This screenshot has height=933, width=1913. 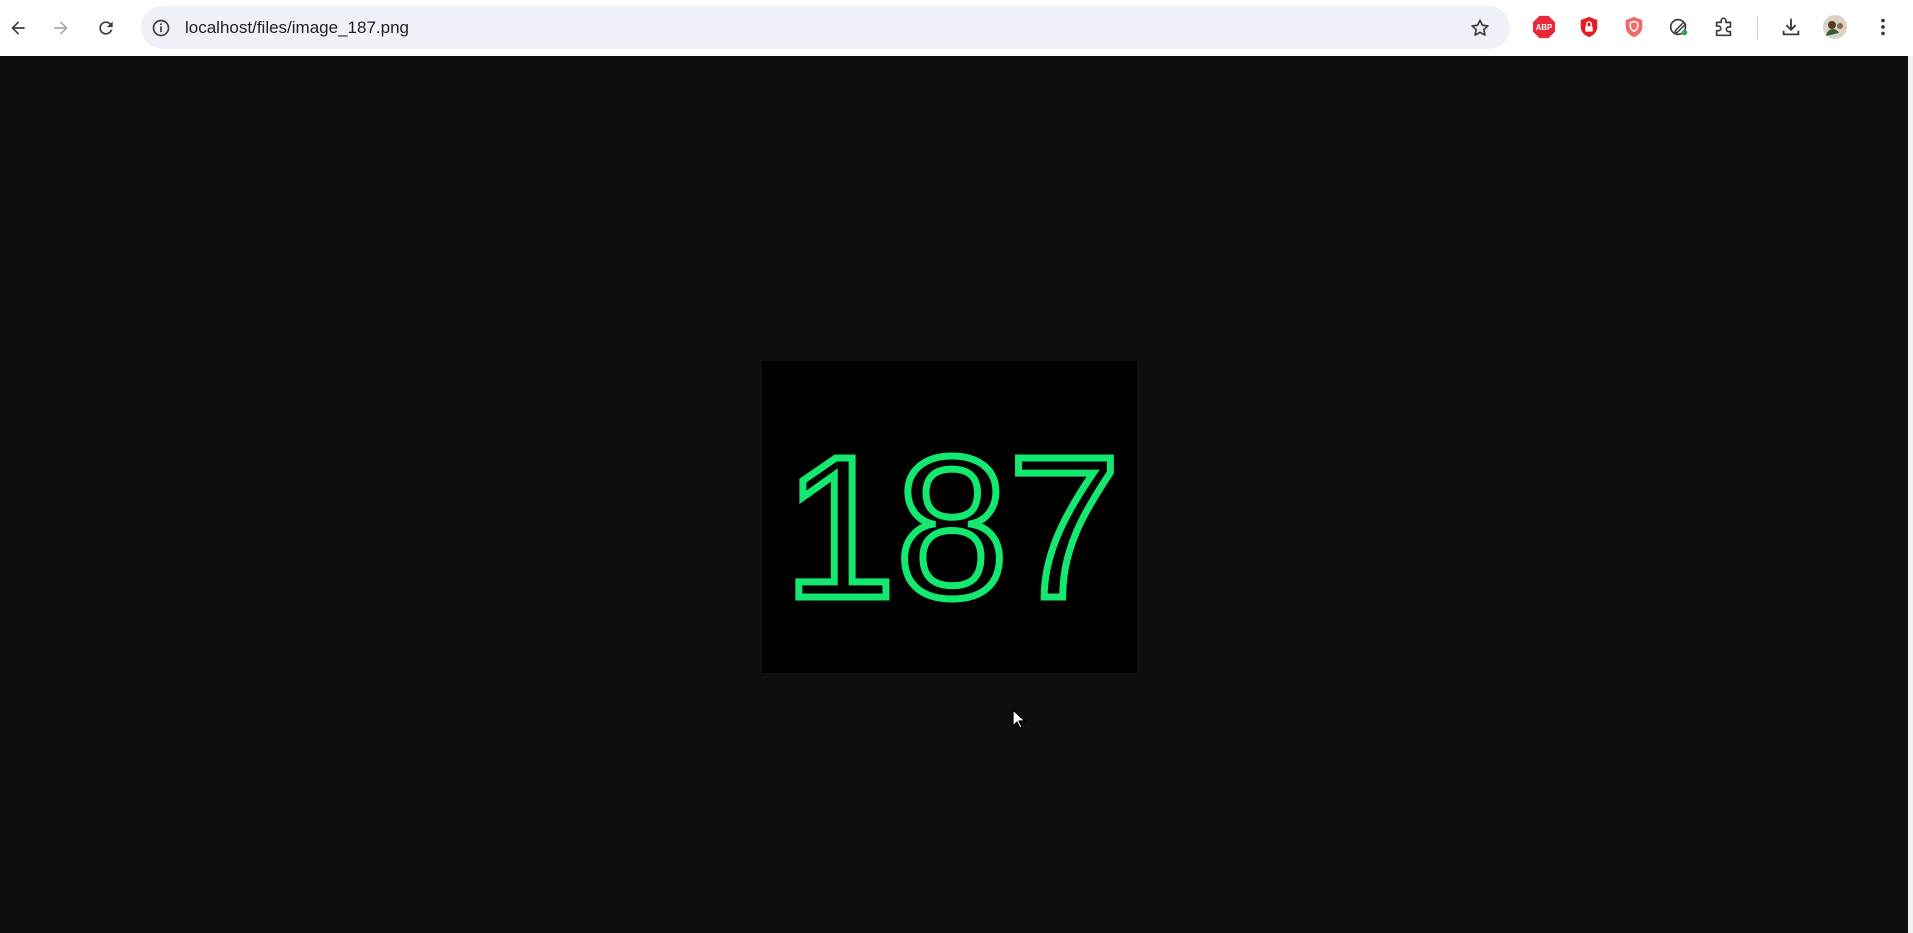 I want to click on displayed-image: 187, so click(x=949, y=517).